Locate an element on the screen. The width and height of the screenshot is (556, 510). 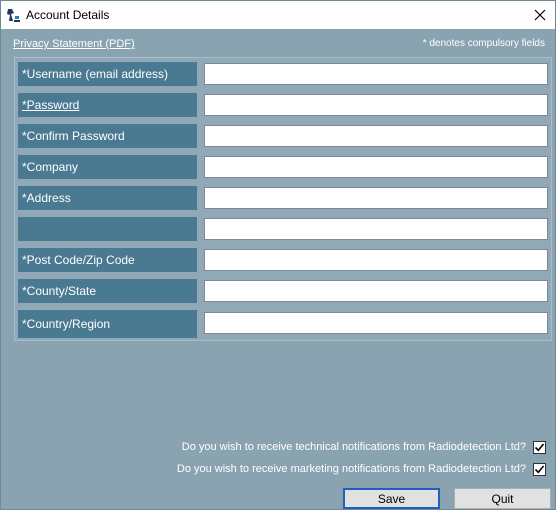
field-label: *Company is located at coordinates (107, 167).